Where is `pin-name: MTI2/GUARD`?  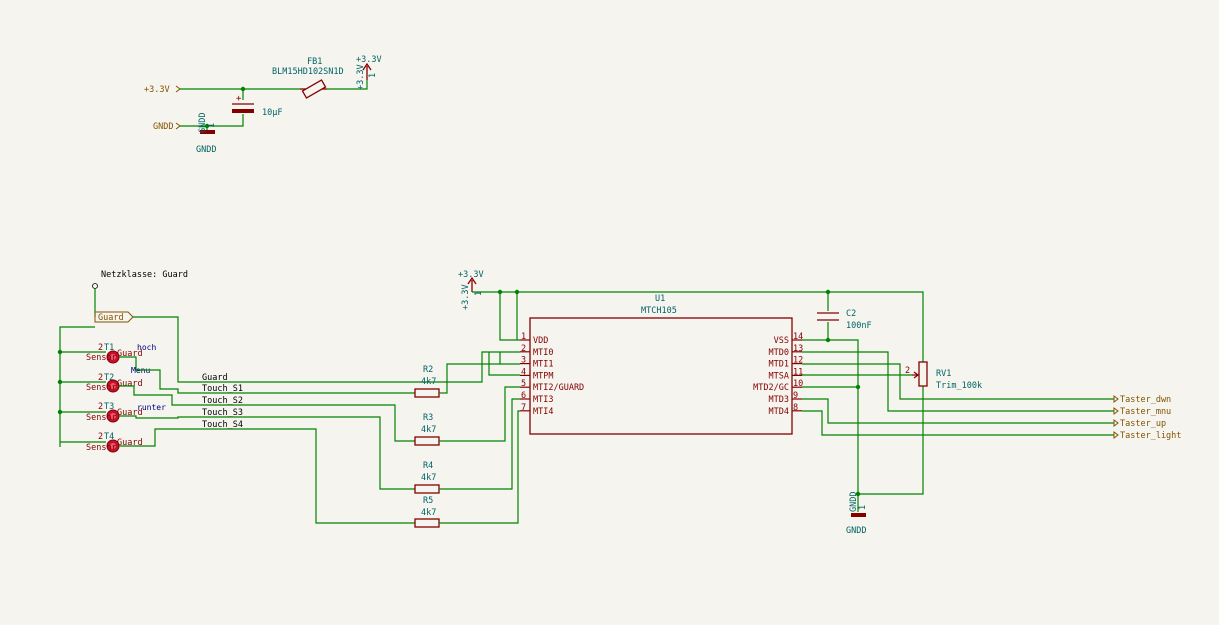 pin-name: MTI2/GUARD is located at coordinates (558, 388).